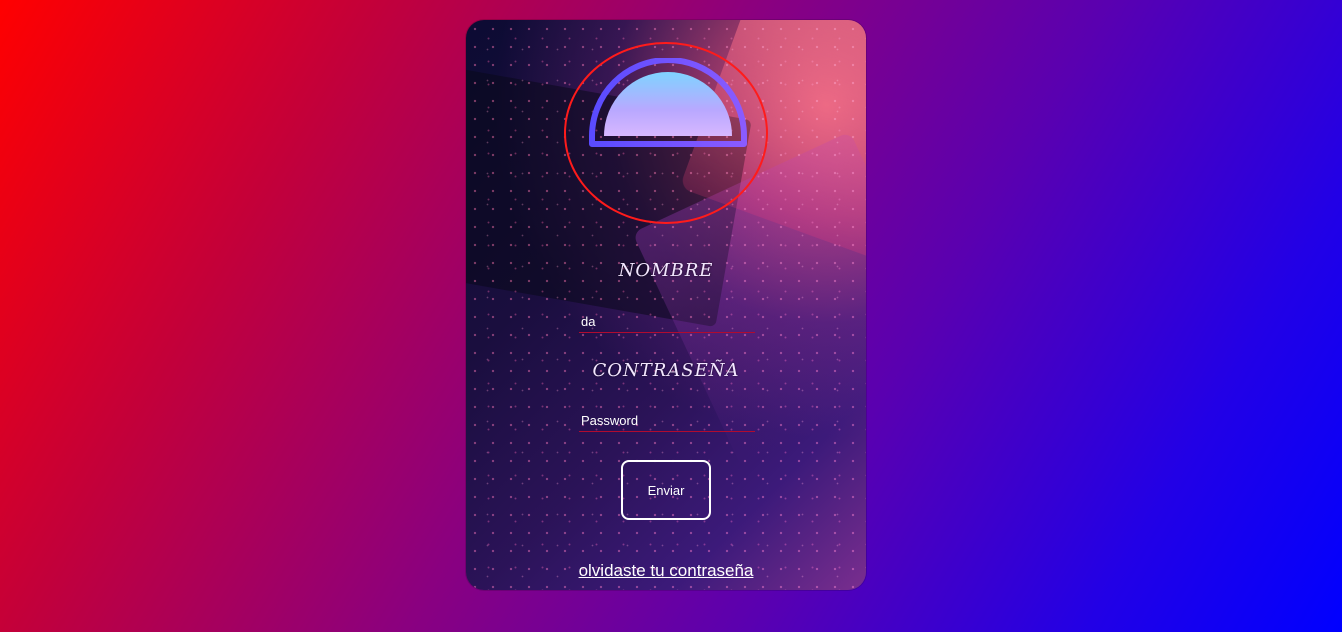 Image resolution: width=1342 pixels, height=632 pixels. What do you see at coordinates (667, 420) in the screenshot?
I see `password-input` at bounding box center [667, 420].